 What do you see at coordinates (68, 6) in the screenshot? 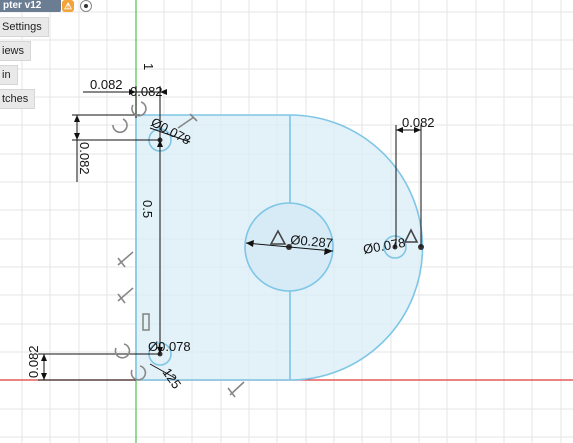
I see `warning-icon: ⚠` at bounding box center [68, 6].